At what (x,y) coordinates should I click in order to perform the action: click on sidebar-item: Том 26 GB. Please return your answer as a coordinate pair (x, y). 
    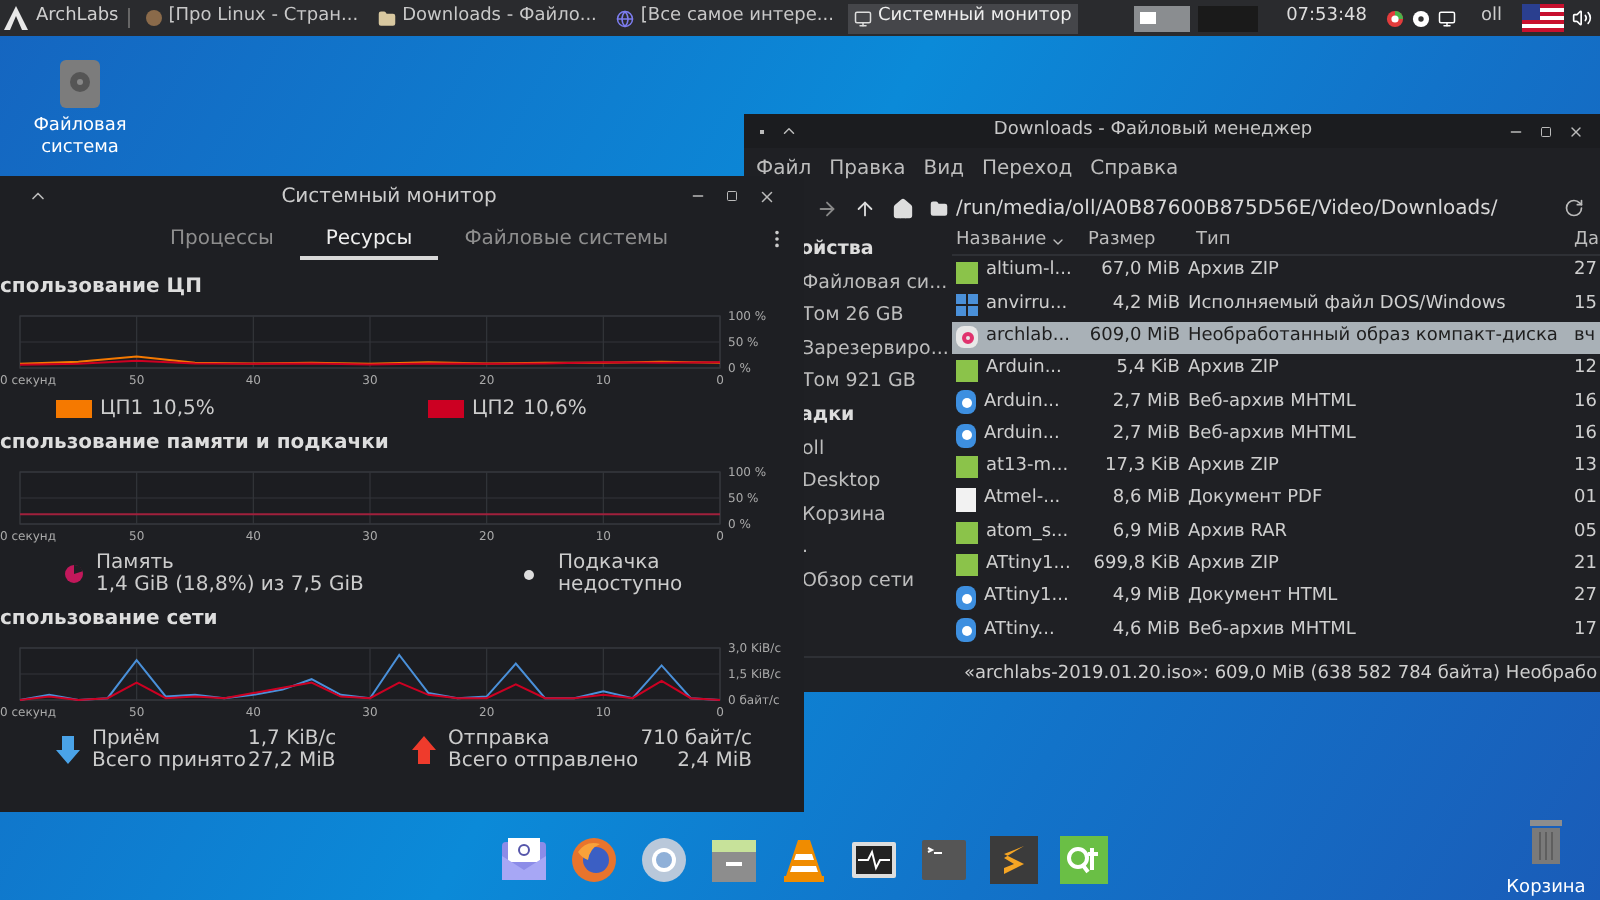
    Looking at the image, I should click on (876, 317).